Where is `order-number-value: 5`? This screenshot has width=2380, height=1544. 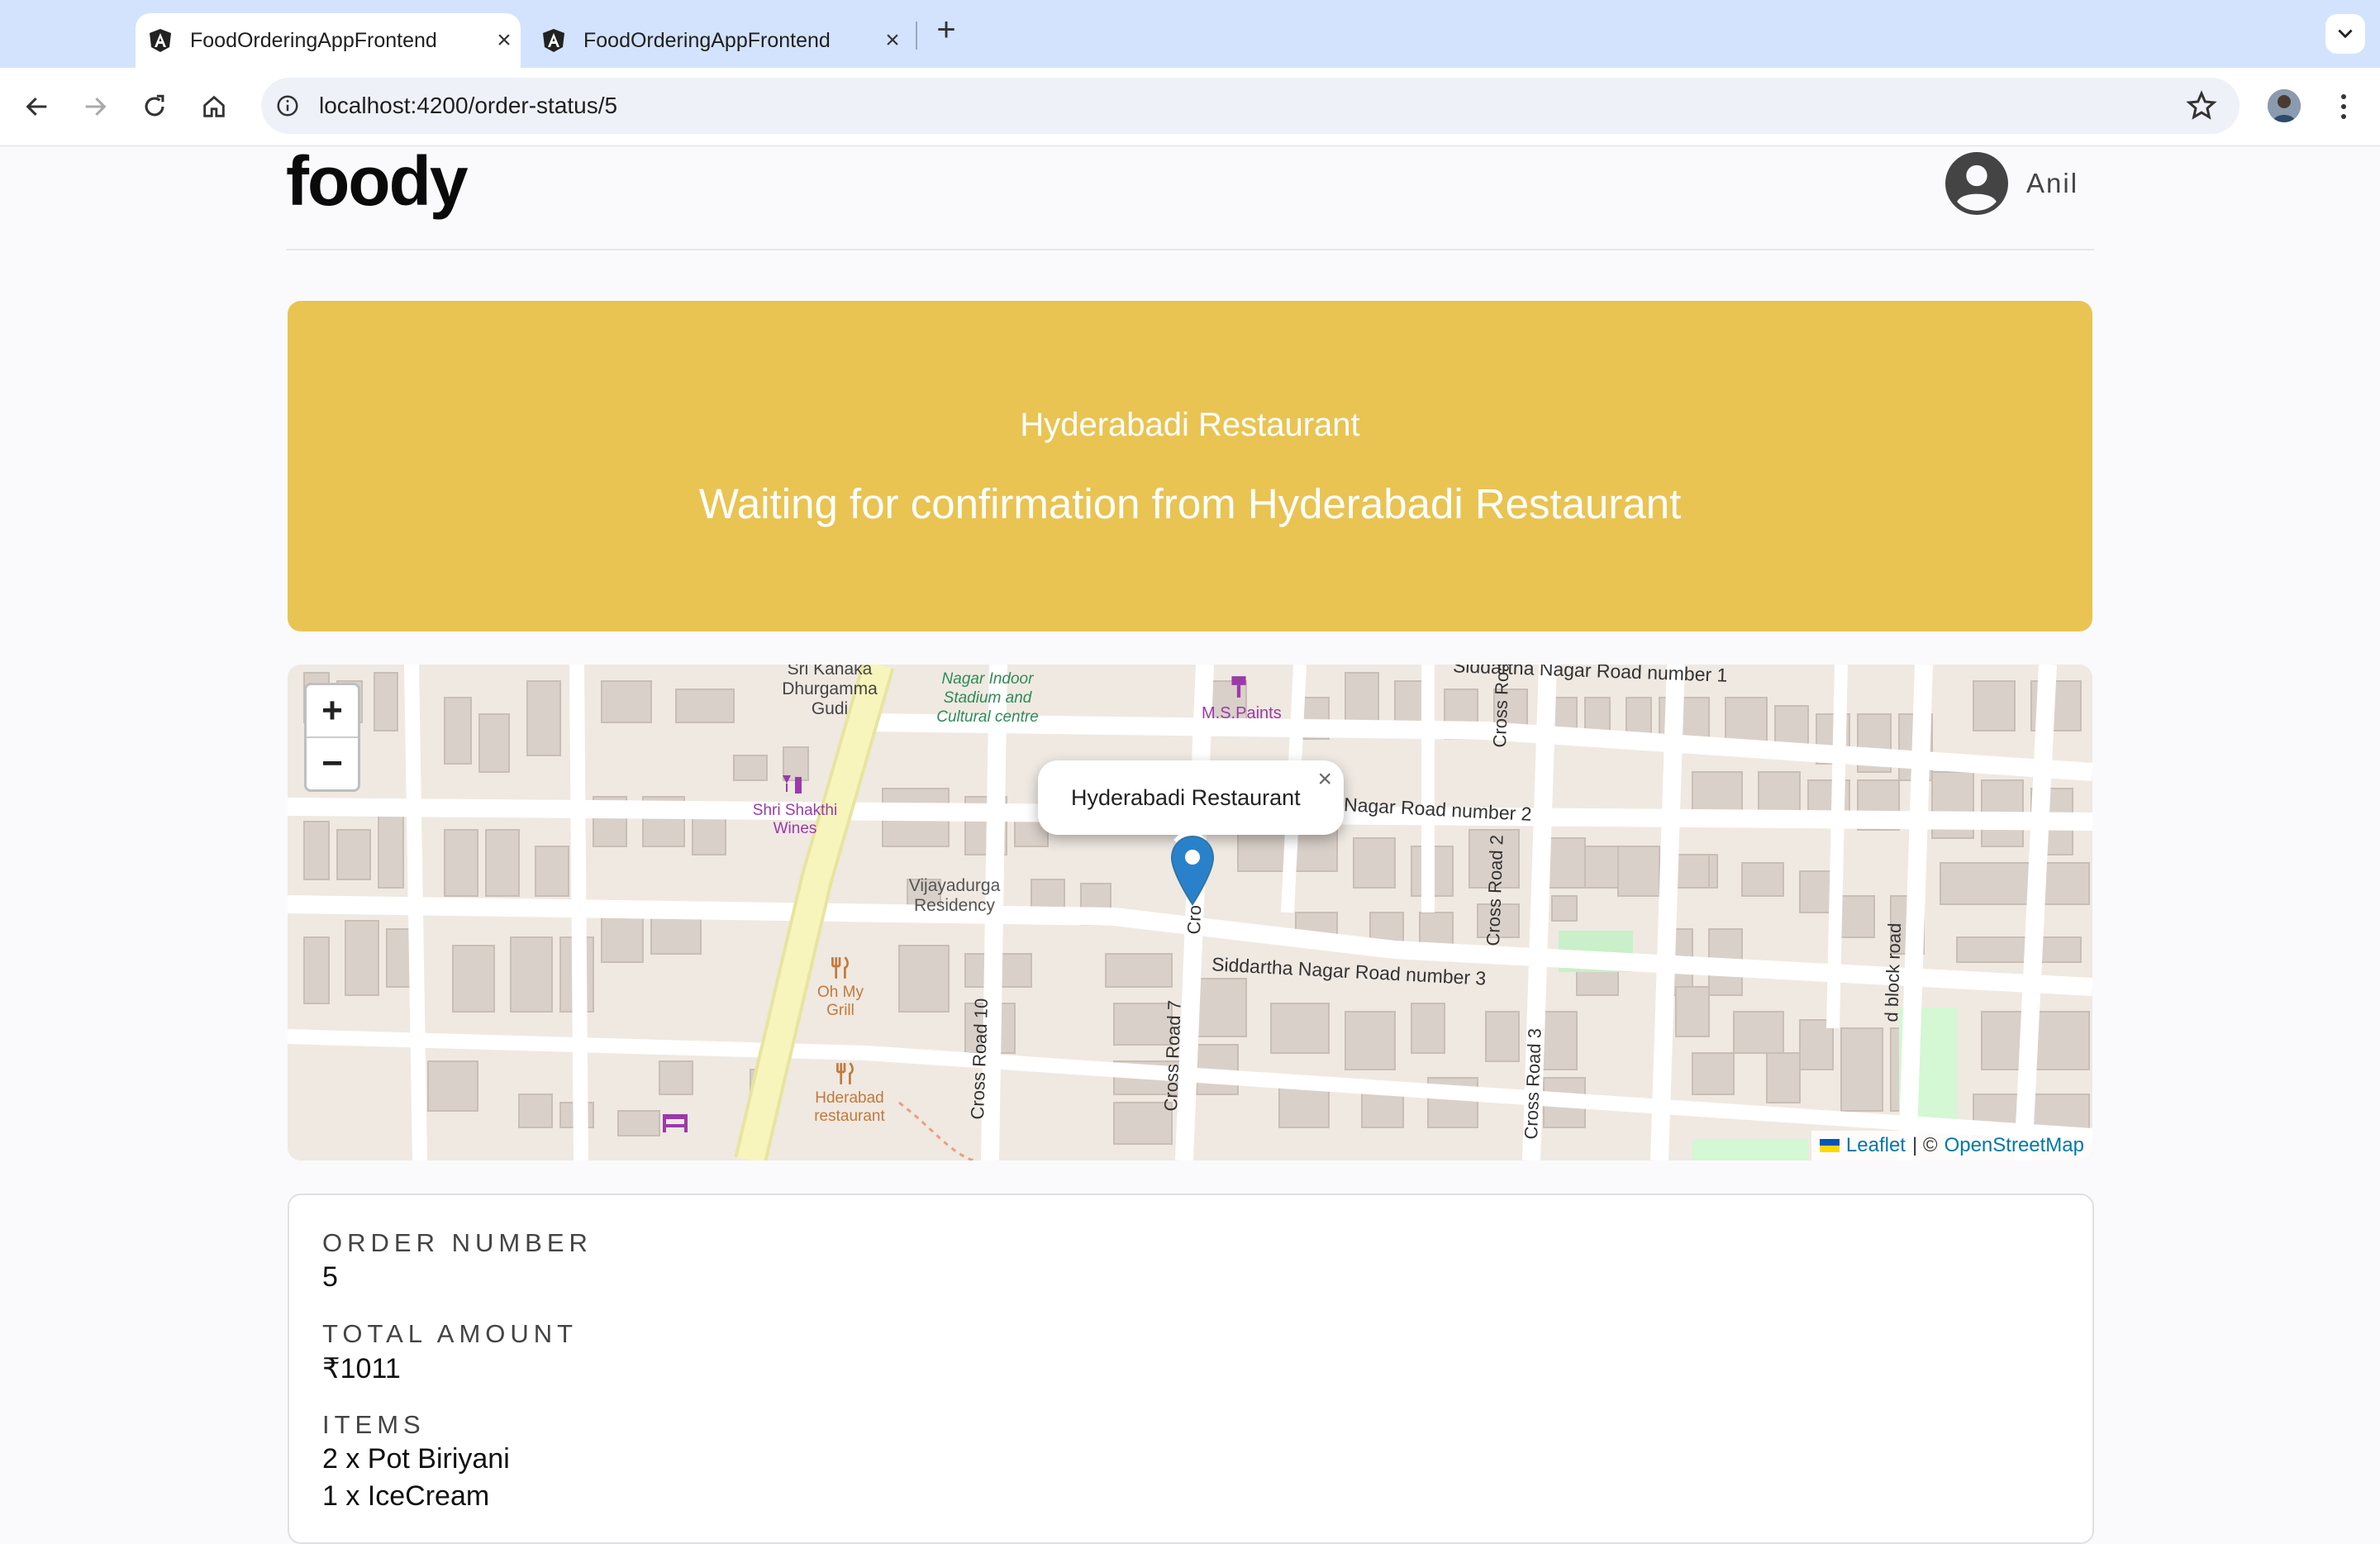 order-number-value: 5 is located at coordinates (330, 1277).